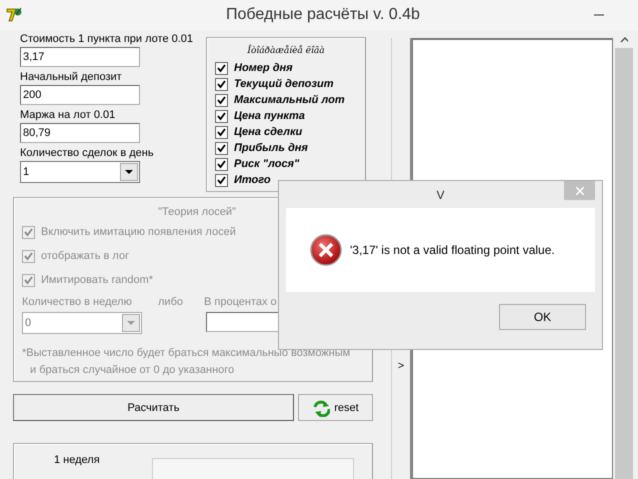 The image size is (638, 479). I want to click on week-label: 1 неделя, so click(77, 460).